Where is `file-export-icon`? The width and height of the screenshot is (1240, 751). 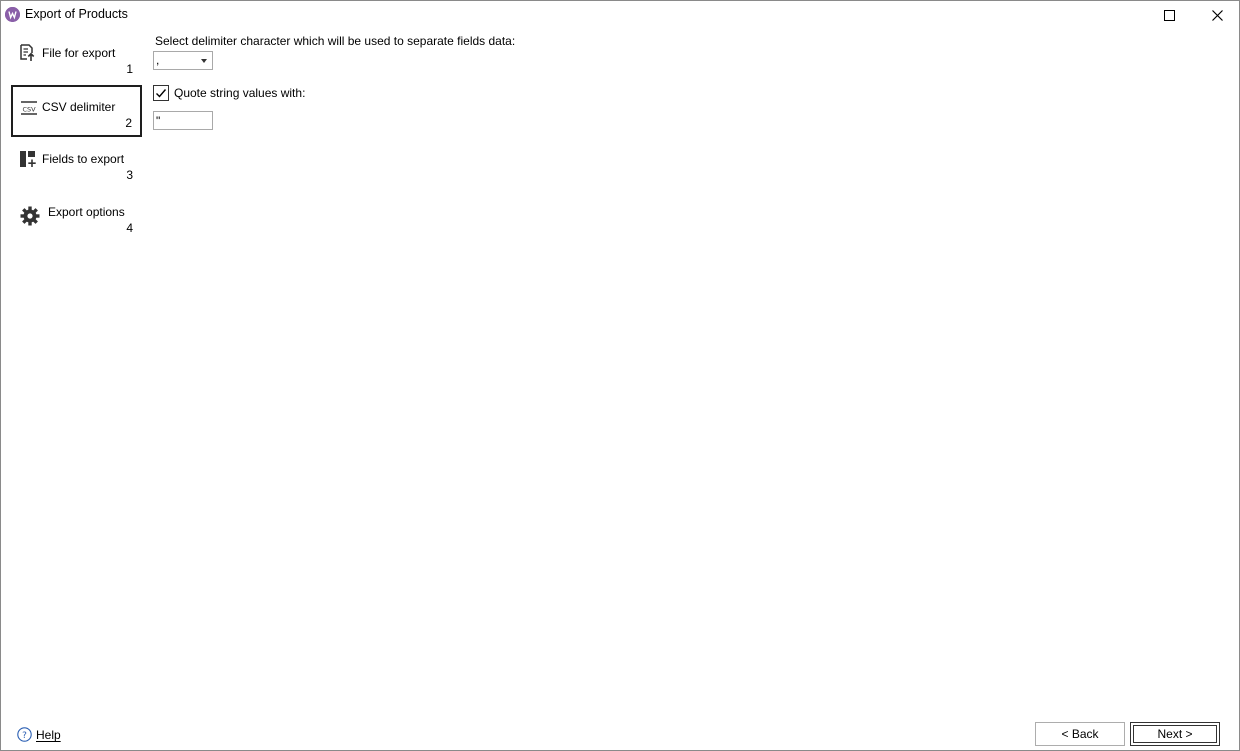 file-export-icon is located at coordinates (28, 53).